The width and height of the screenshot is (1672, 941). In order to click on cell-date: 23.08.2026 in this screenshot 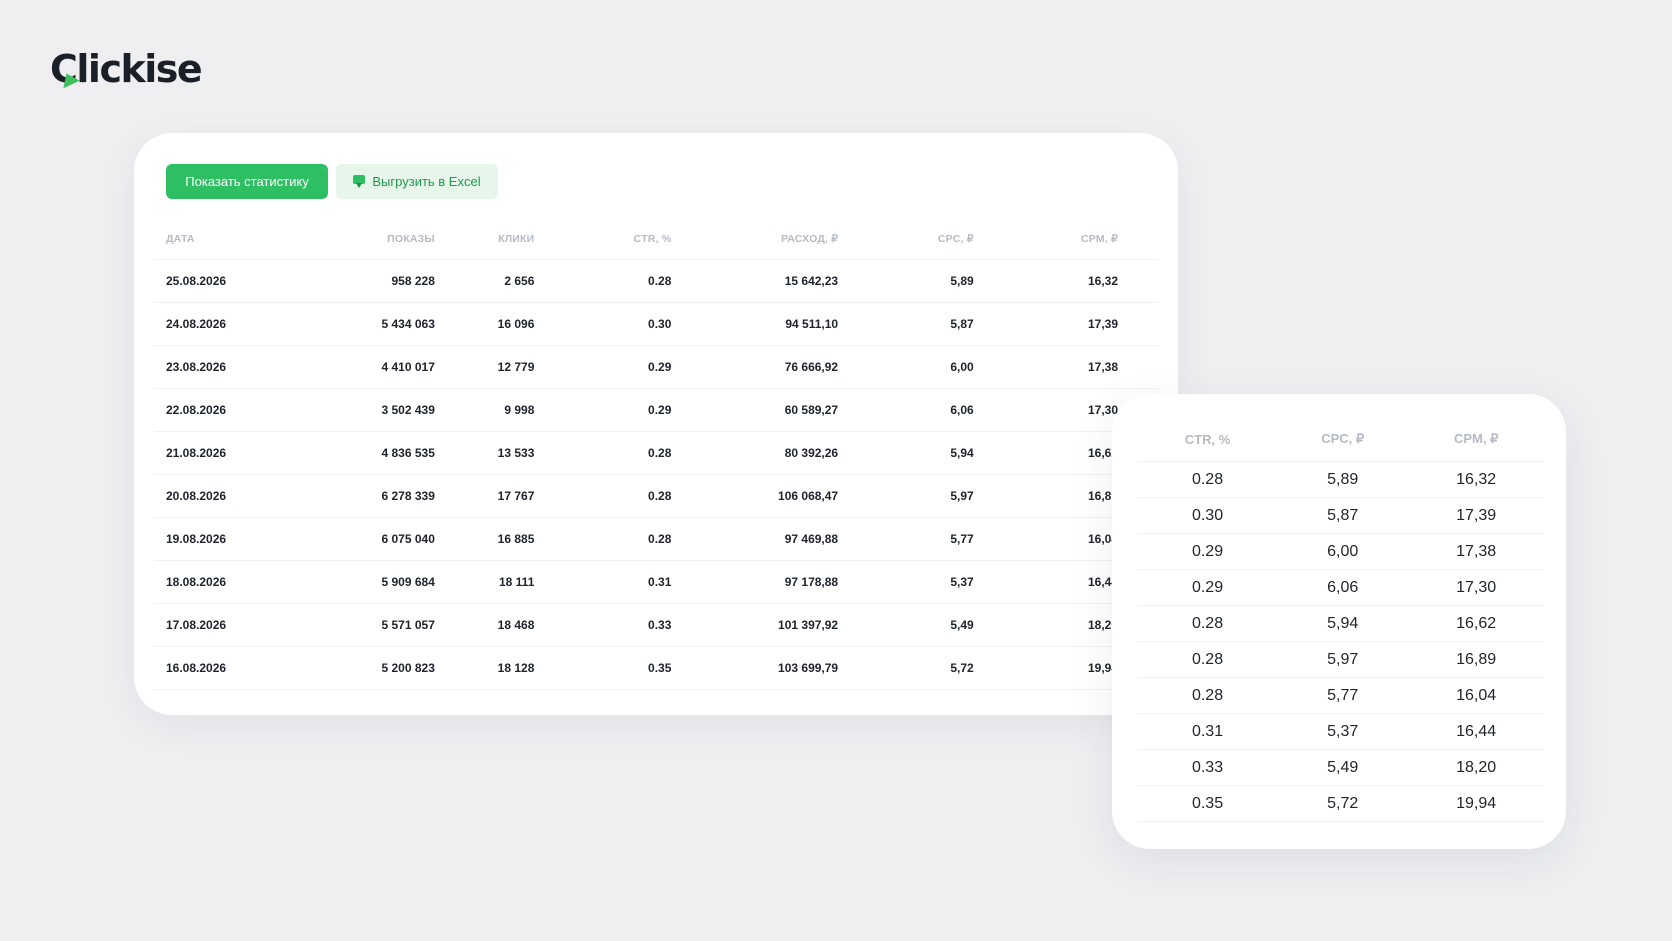, I will do `click(229, 367)`.